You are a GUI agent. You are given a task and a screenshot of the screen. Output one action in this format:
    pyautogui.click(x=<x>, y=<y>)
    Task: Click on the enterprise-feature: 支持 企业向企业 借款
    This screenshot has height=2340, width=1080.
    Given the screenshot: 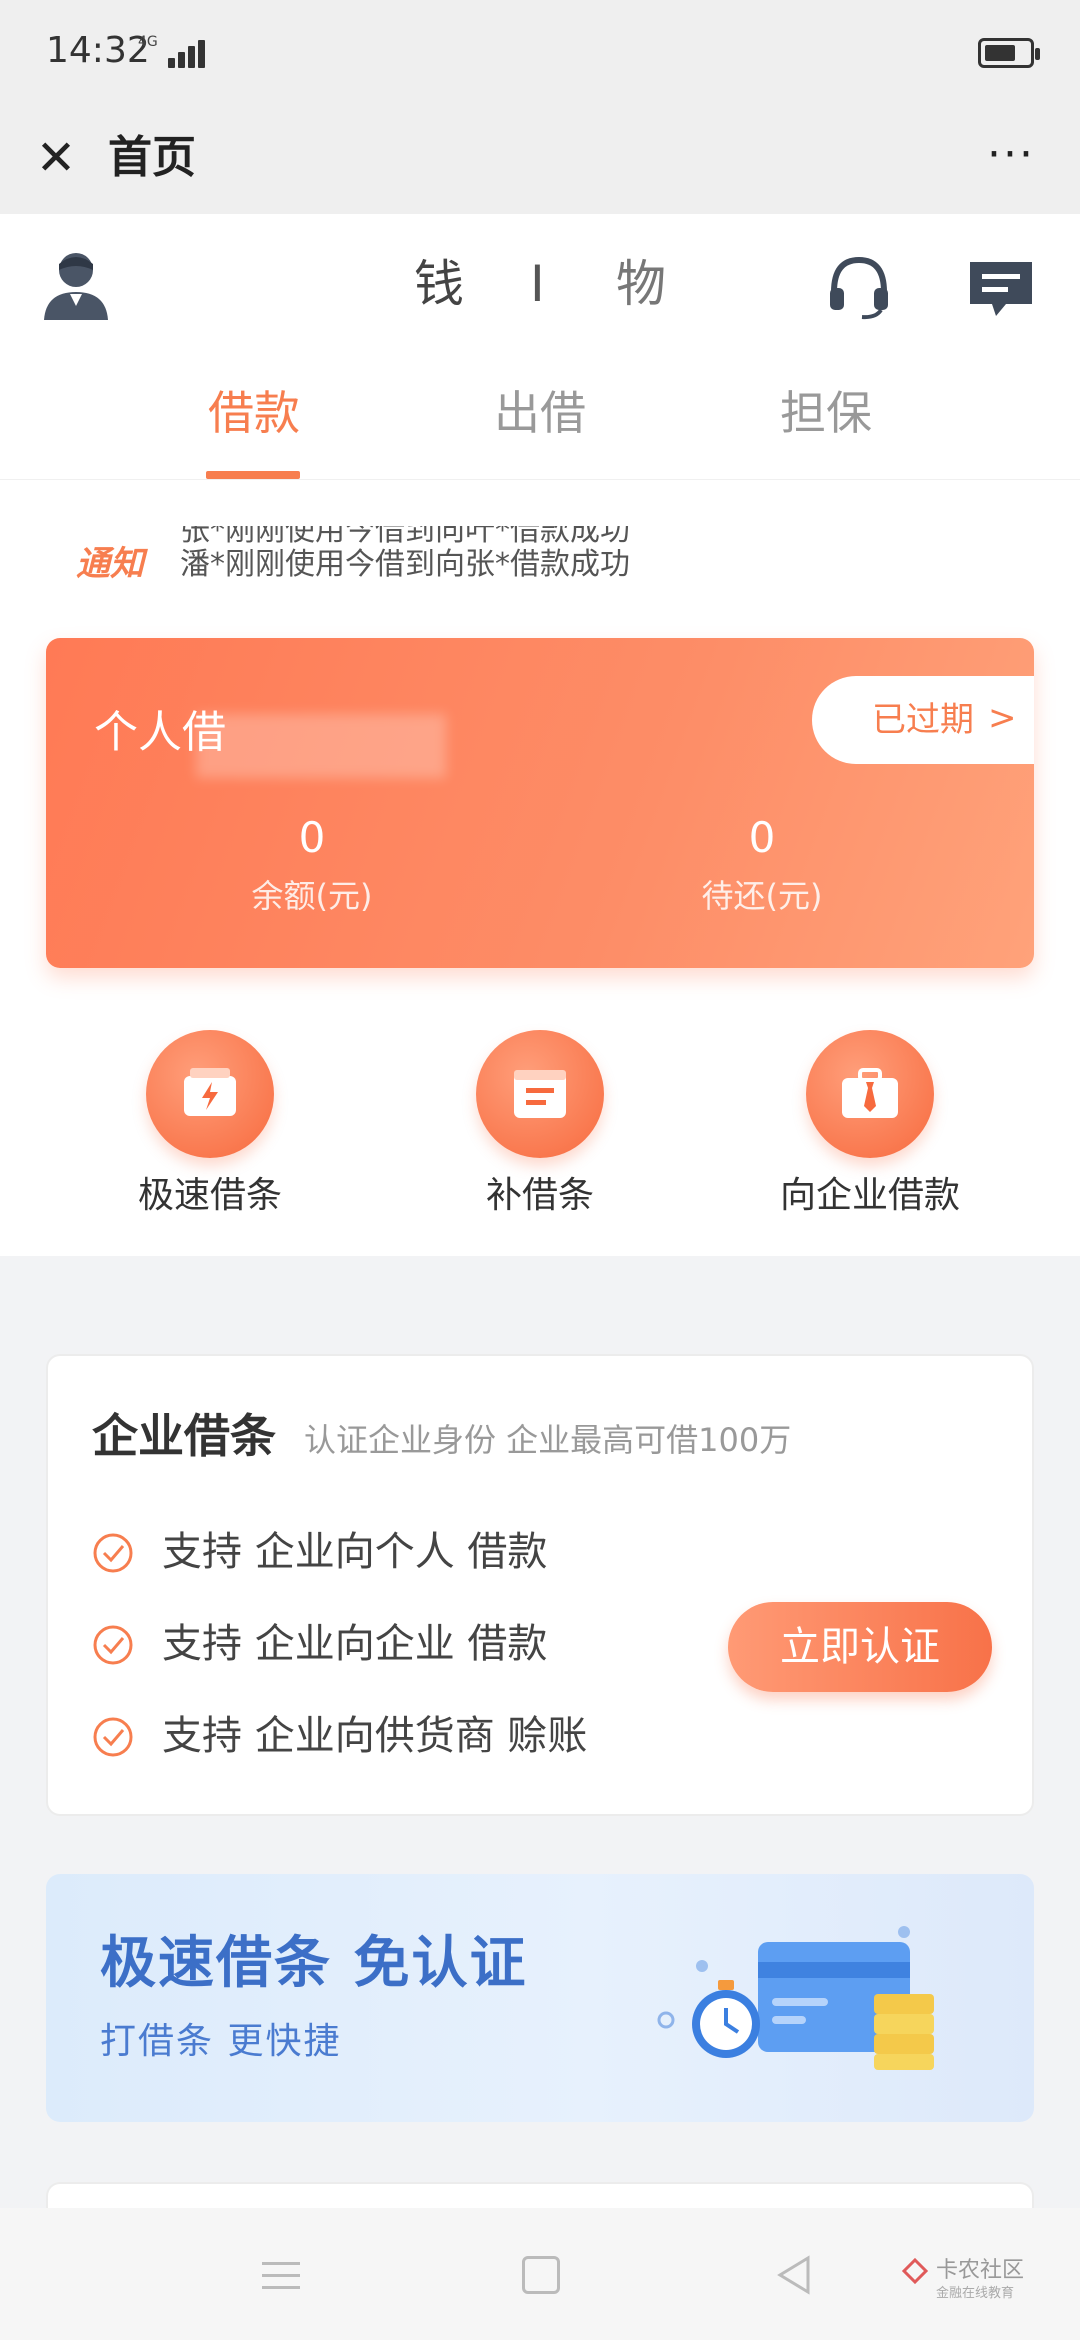 What is the action you would take?
    pyautogui.click(x=402, y=1644)
    